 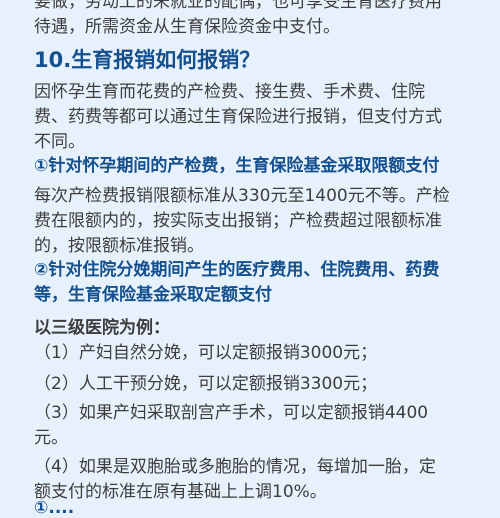 What do you see at coordinates (51, 438) in the screenshot?
I see `list-item-line: 元。` at bounding box center [51, 438].